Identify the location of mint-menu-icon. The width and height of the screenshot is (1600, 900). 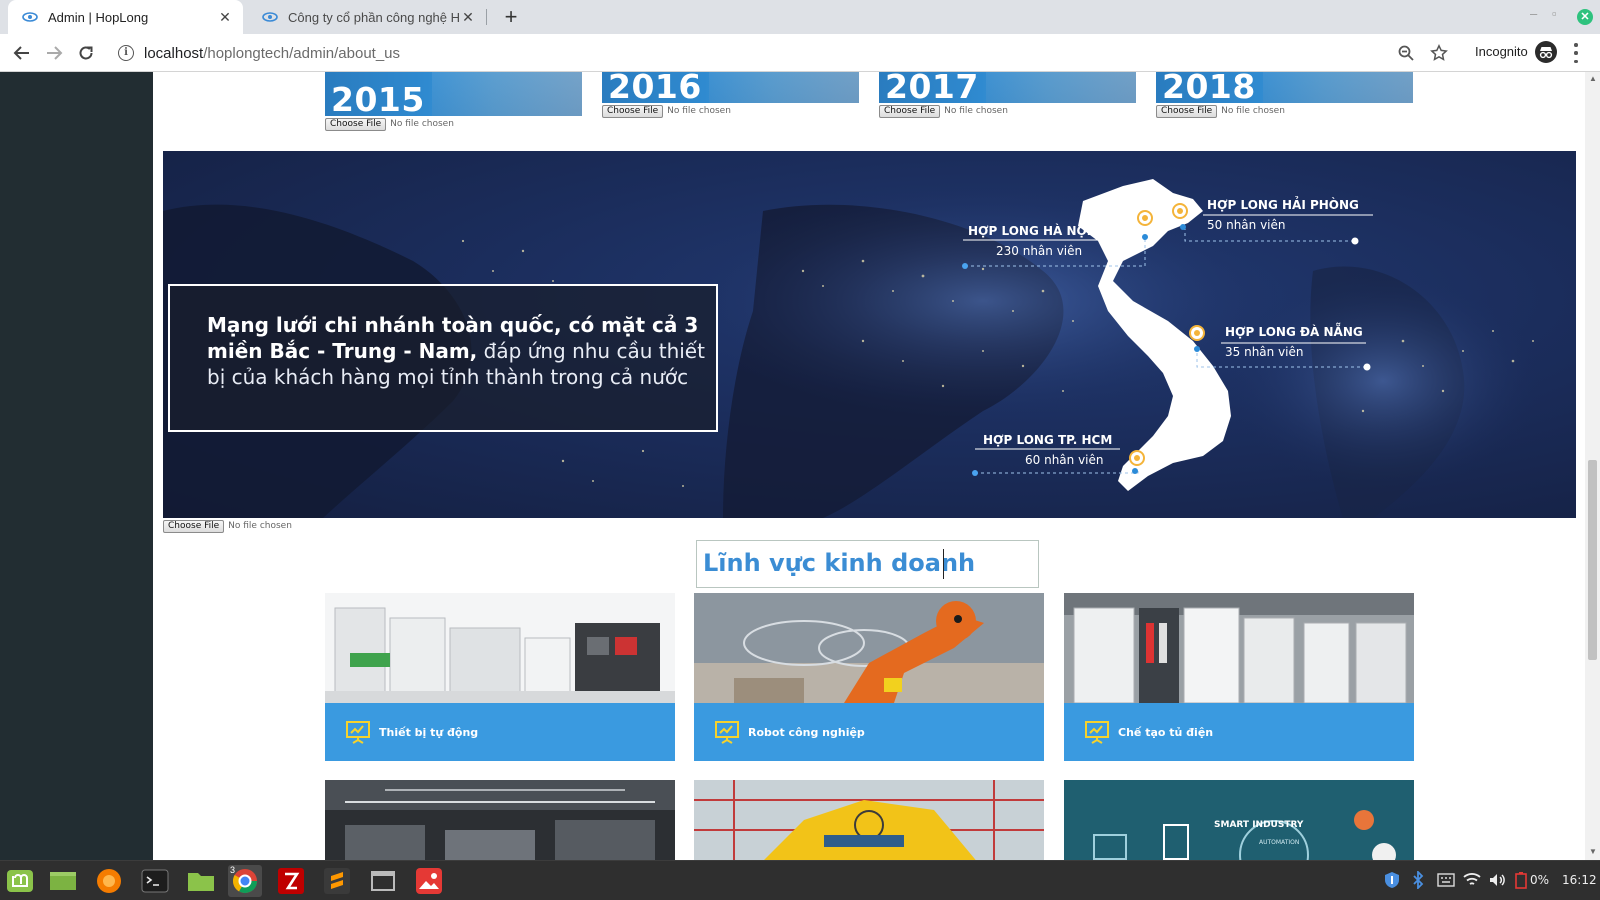
(20, 881).